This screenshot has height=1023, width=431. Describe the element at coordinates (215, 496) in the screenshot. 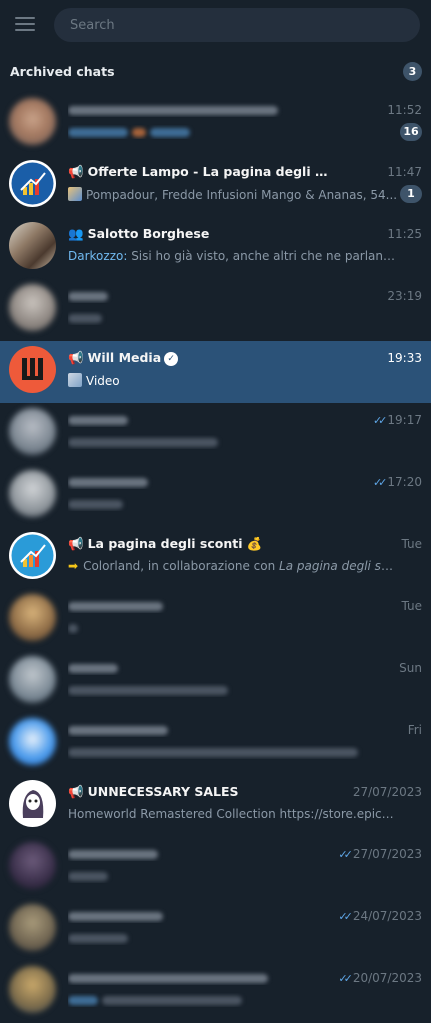

I see `chat-row: ✓✓ 17:20` at that location.